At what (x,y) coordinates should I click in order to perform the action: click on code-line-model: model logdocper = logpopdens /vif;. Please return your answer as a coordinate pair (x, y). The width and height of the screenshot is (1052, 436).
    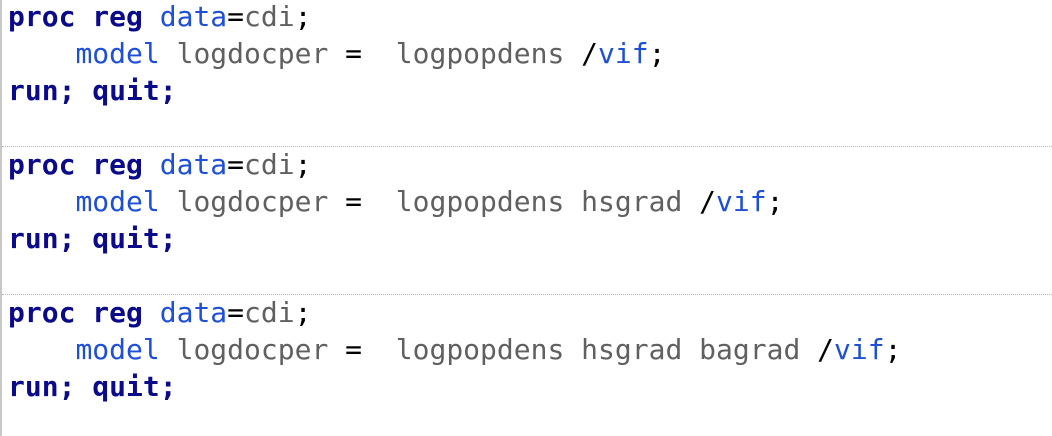
    Looking at the image, I should click on (336, 54).